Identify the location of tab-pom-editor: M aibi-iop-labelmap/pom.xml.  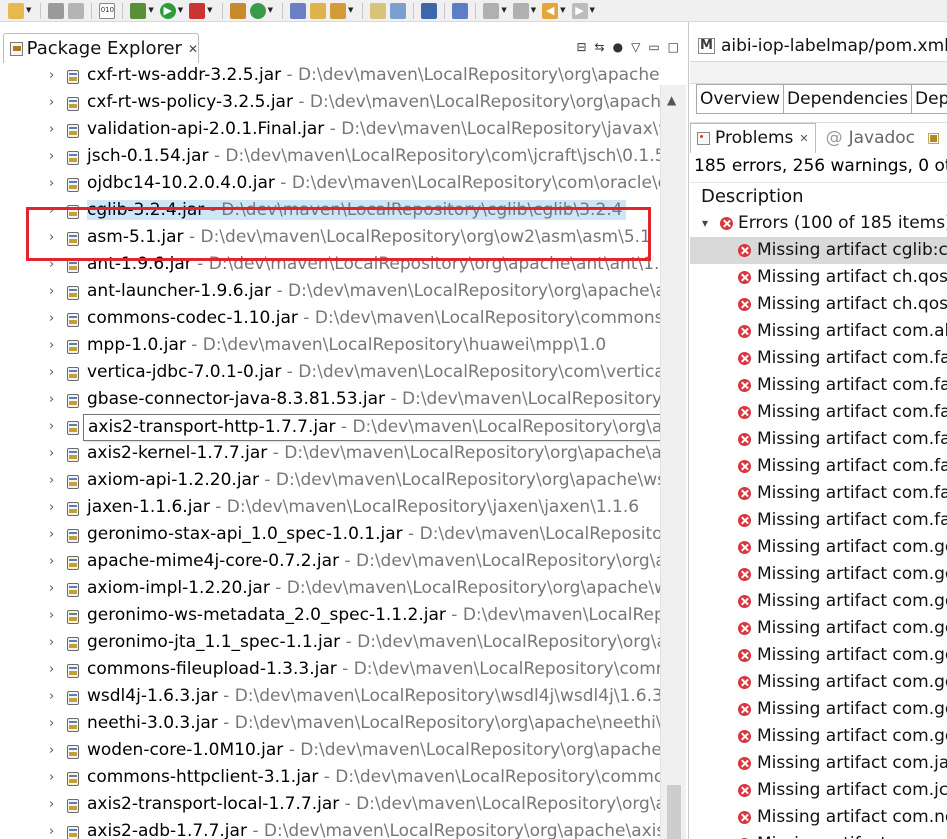
(818, 46).